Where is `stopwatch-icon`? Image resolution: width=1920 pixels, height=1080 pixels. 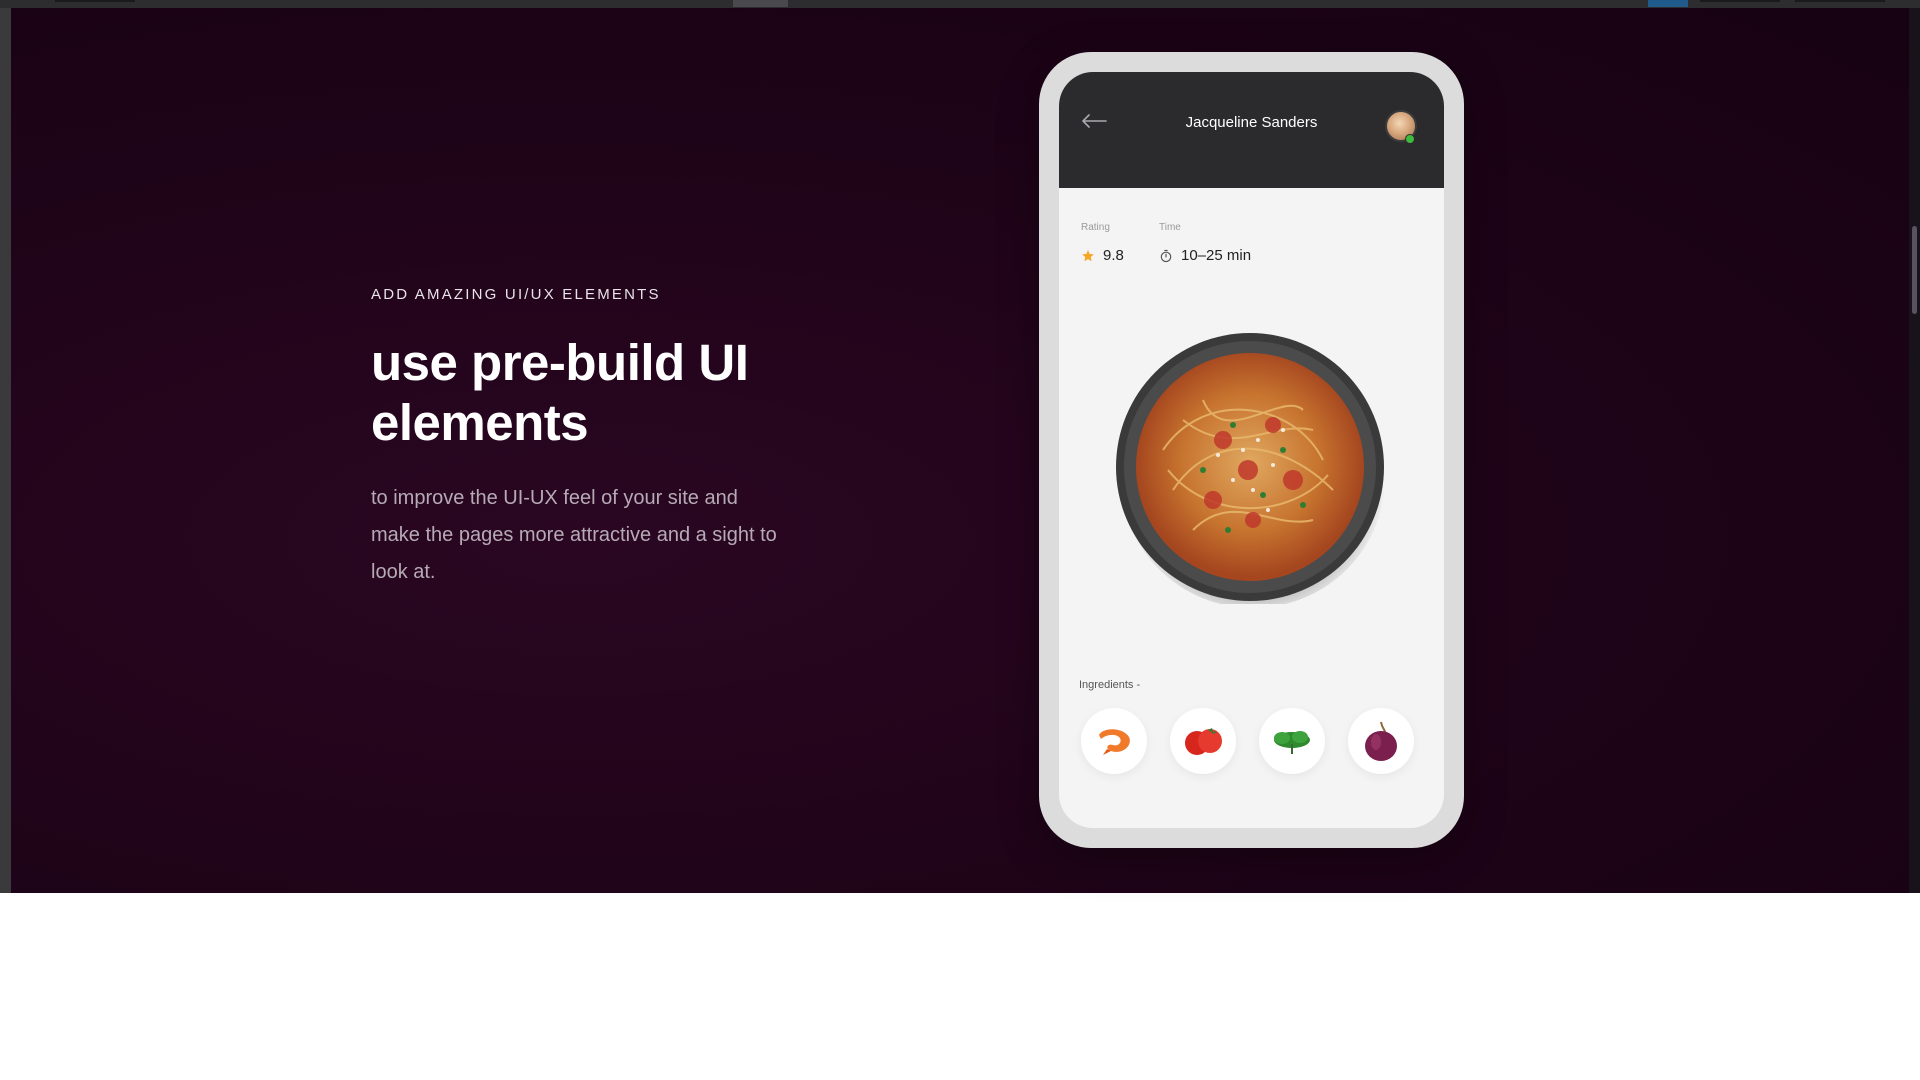
stopwatch-icon is located at coordinates (1166, 255).